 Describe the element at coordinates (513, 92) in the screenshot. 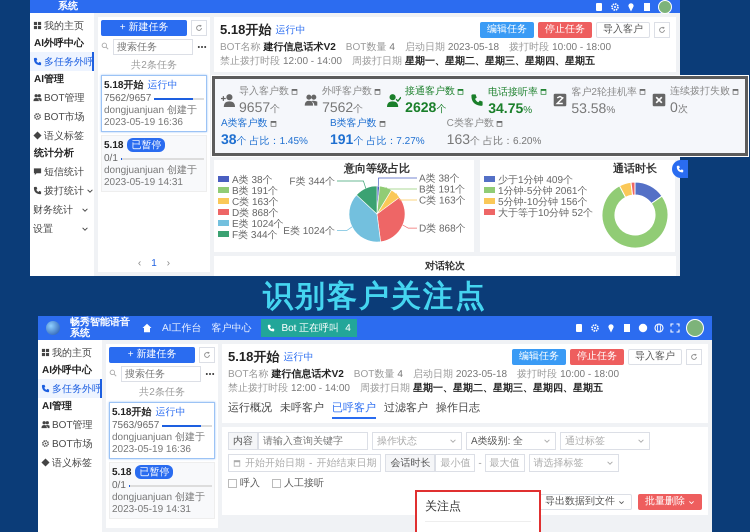

I see `stat-label: 电话接听率` at that location.